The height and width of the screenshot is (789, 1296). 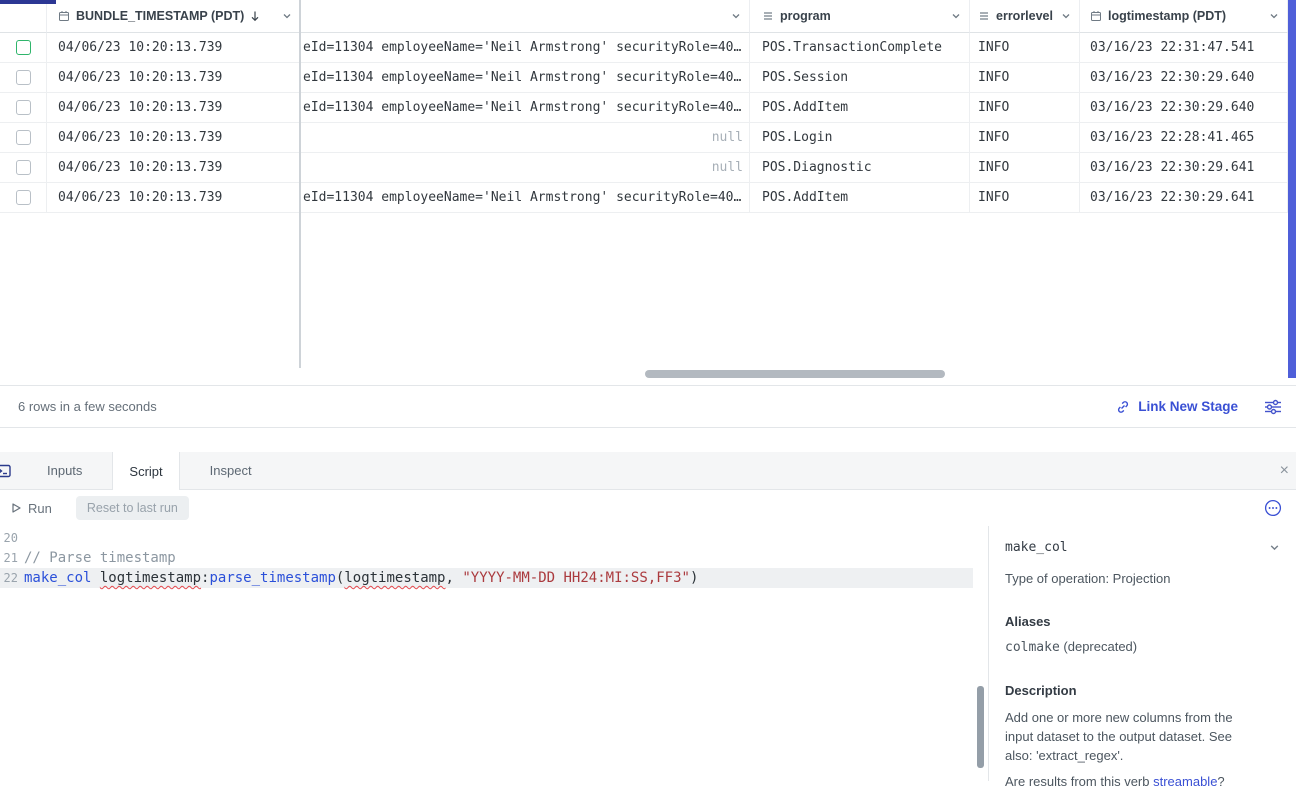 I want to click on script-toolbar: Run Reset to last run, so click(x=648, y=508).